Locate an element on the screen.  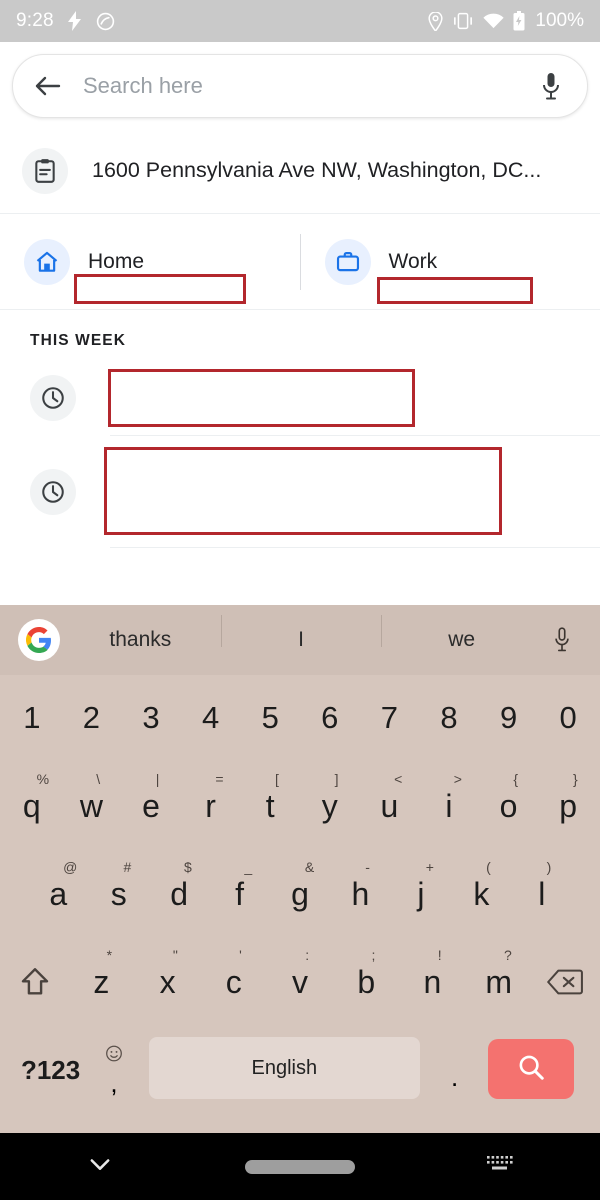
suggestion-1: I is located at coordinates (301, 633).